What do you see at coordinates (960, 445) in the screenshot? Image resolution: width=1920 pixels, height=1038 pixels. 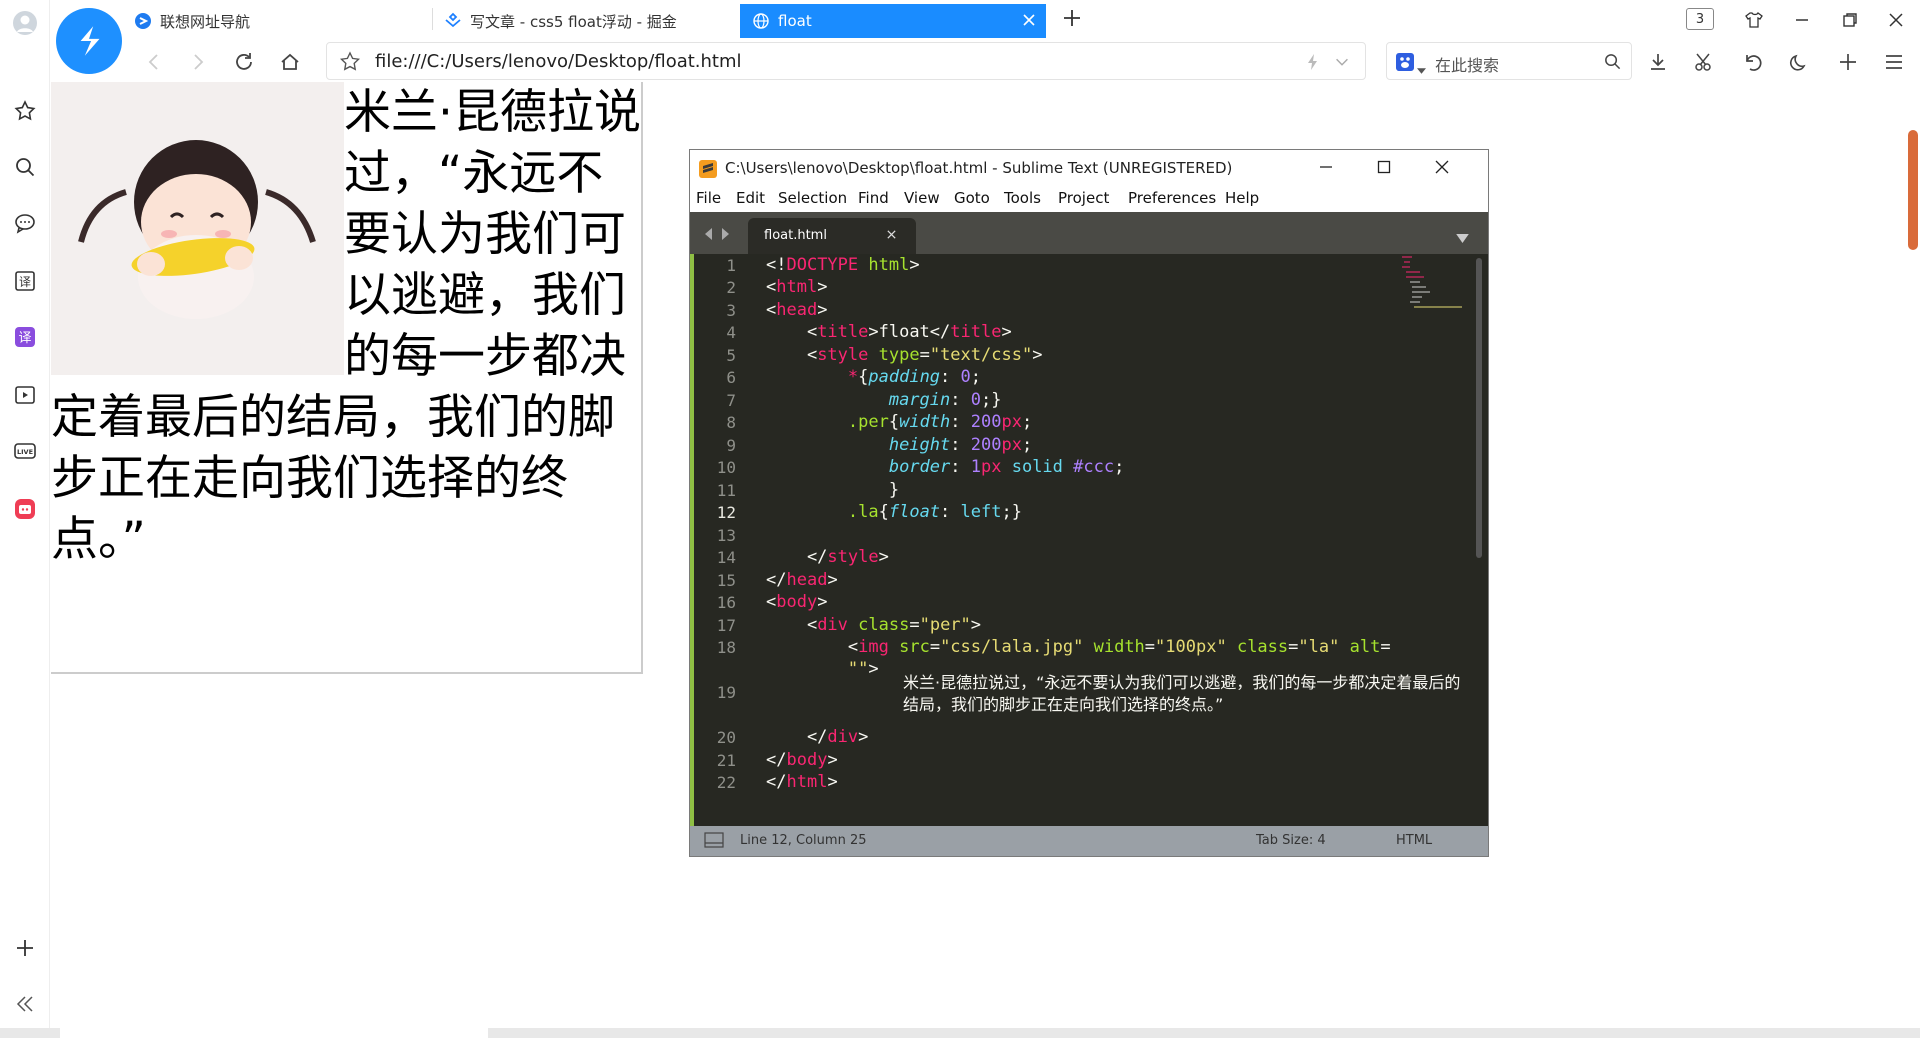 I see `code-line: height: 200px;` at bounding box center [960, 445].